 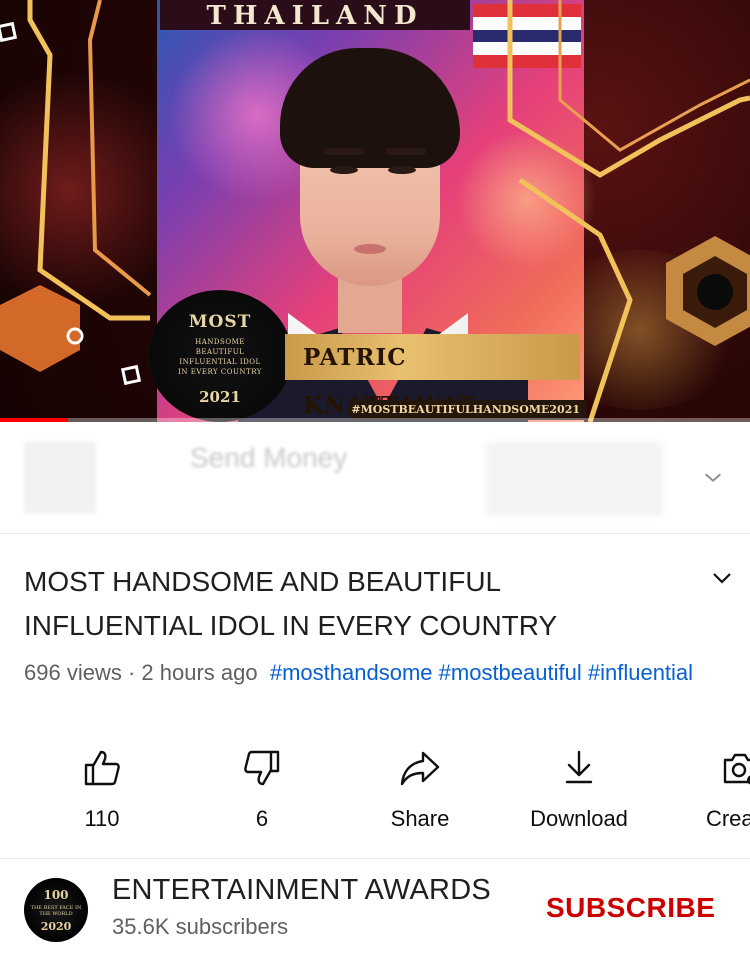 I want to click on channel-avatar: 100 THE BEST FACE IN THE WORLD 2020, so click(x=56, y=910).